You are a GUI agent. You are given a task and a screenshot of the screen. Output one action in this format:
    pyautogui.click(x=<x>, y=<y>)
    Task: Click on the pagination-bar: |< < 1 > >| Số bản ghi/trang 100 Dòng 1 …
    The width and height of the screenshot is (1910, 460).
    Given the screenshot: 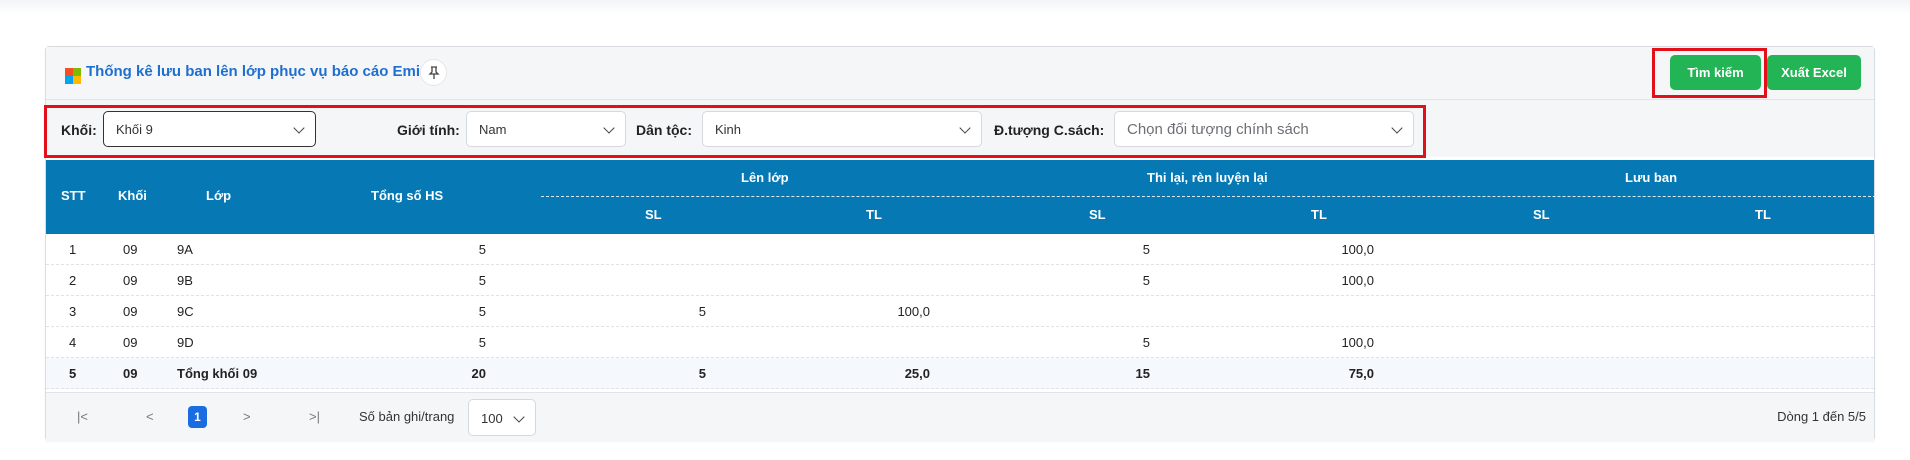 What is the action you would take?
    pyautogui.click(x=960, y=417)
    